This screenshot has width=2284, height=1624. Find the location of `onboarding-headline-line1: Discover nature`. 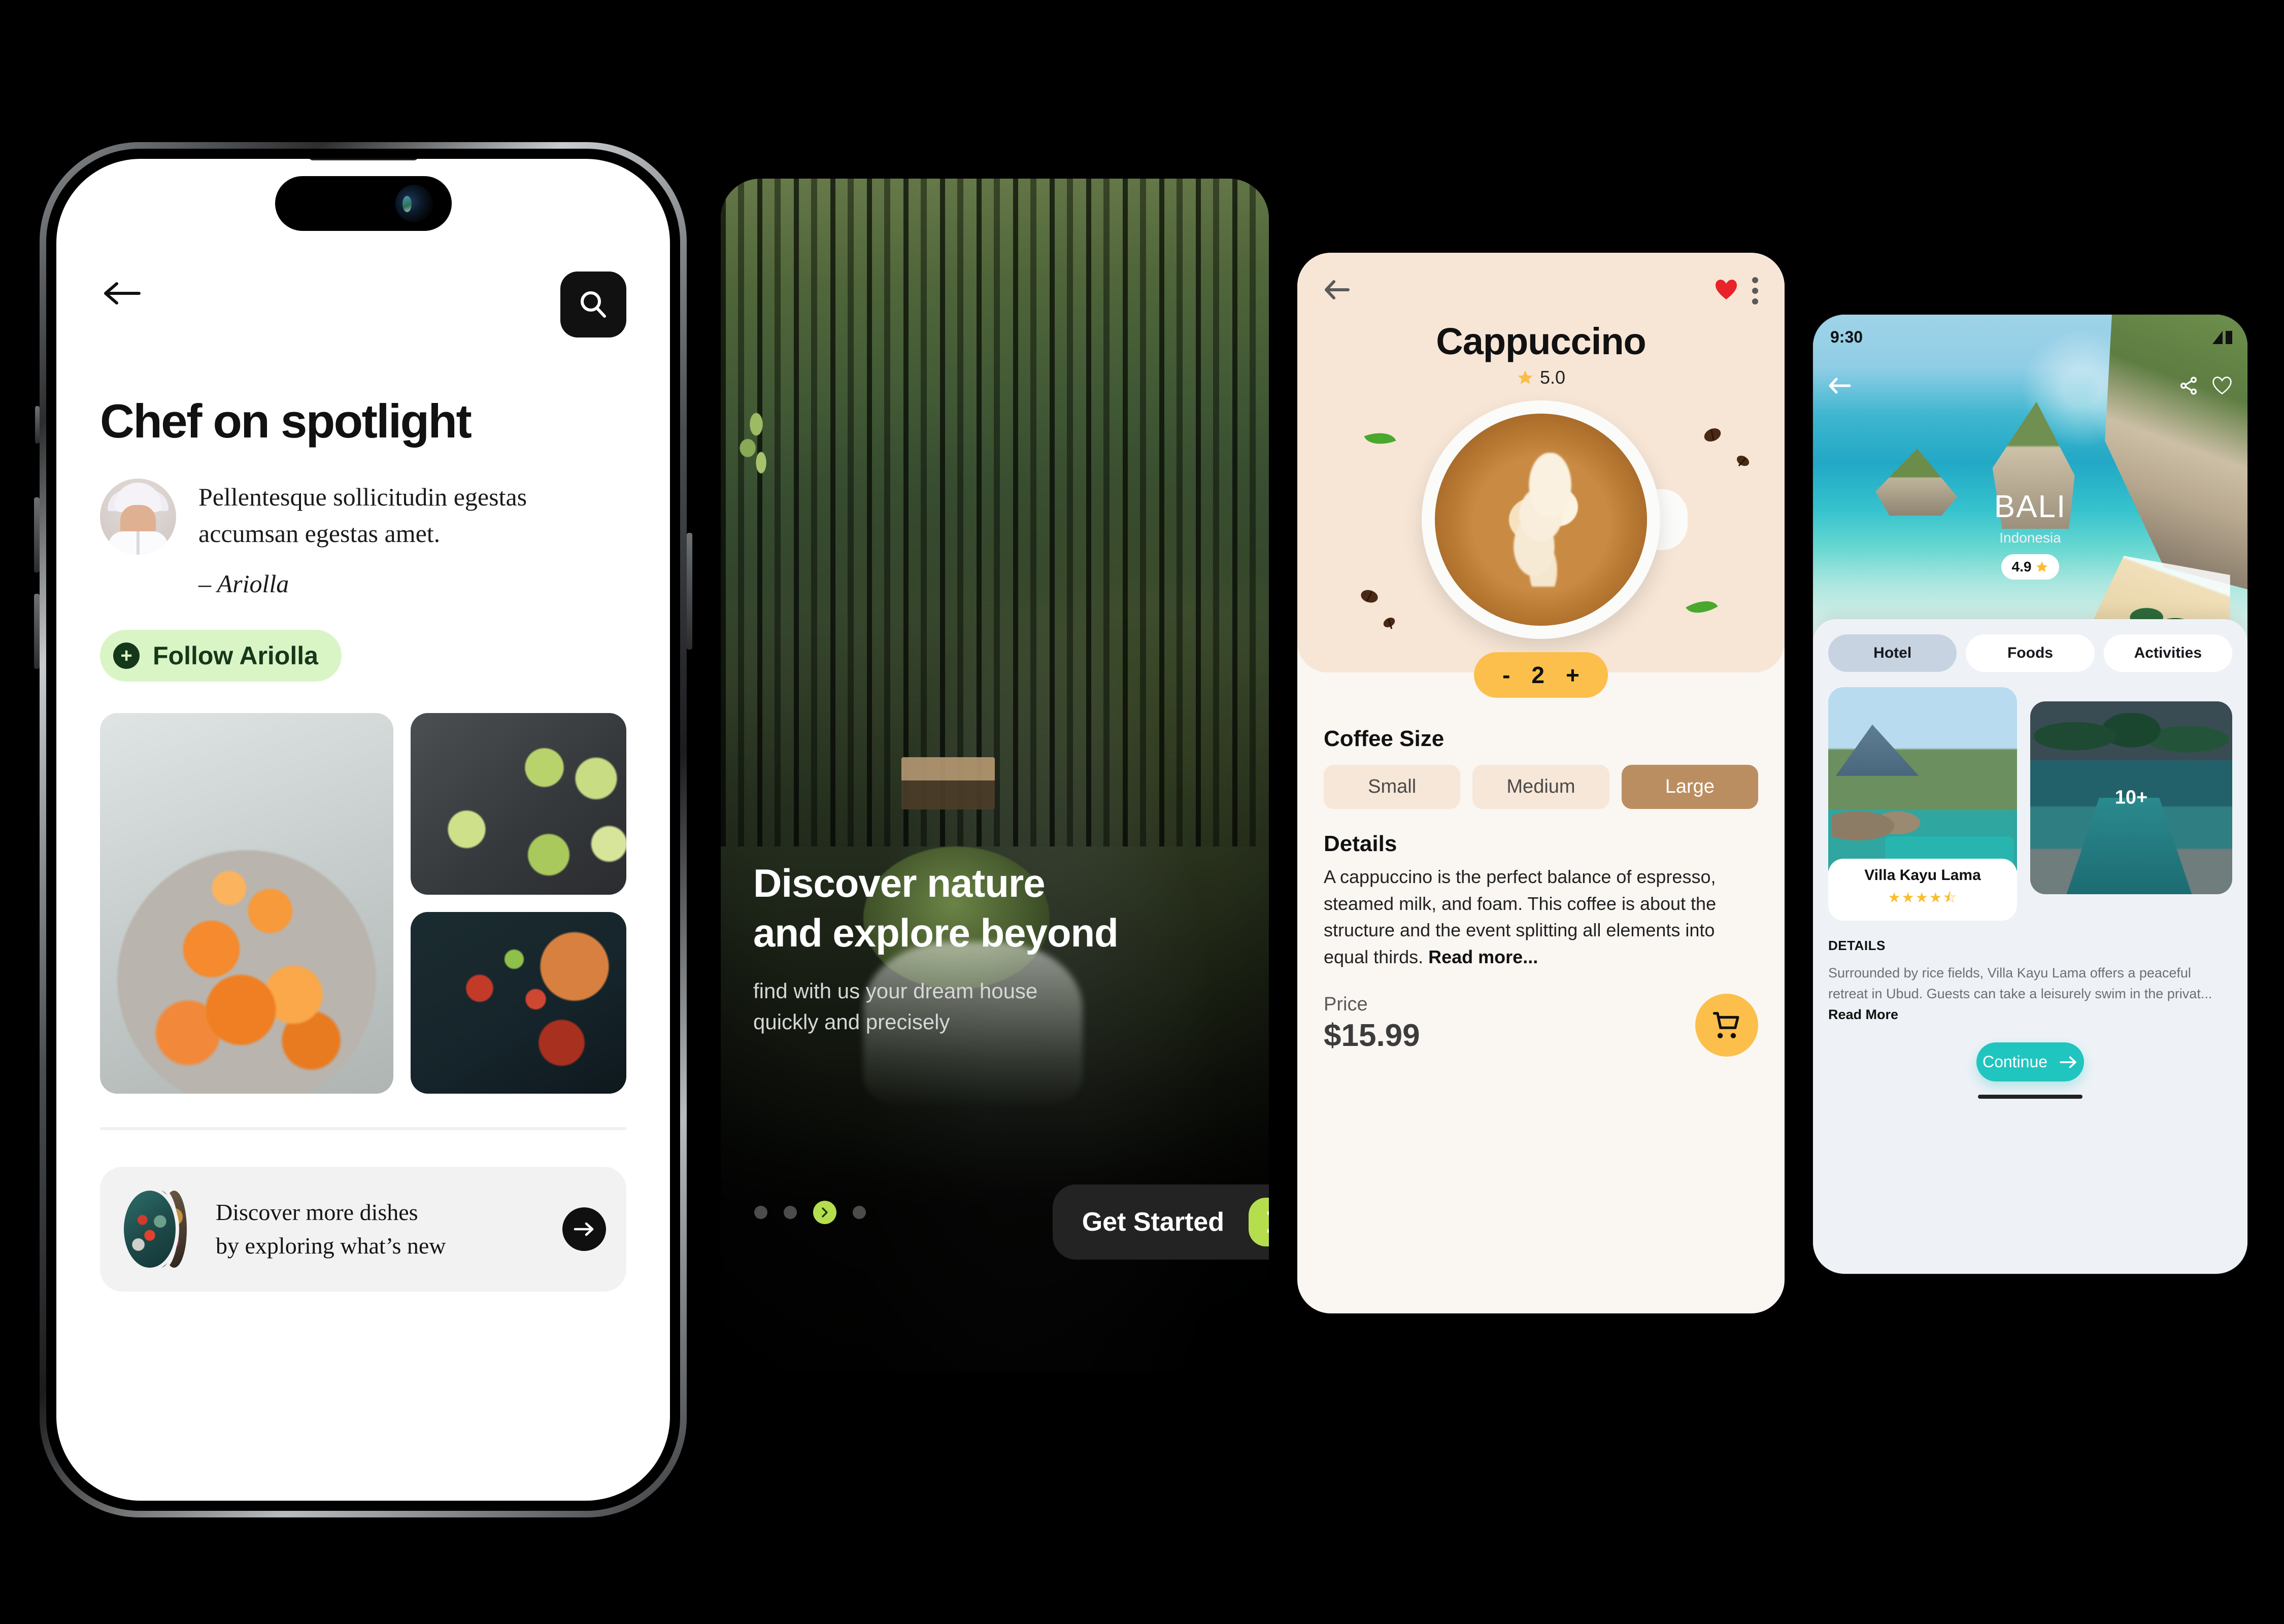

onboarding-headline-line1: Discover nature is located at coordinates (899, 883).